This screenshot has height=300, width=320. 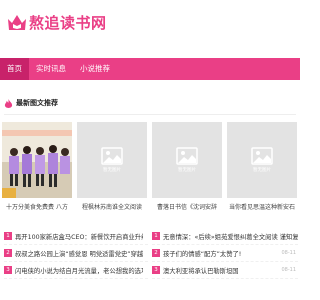 What do you see at coordinates (187, 206) in the screenshot?
I see `card-caption: 曹落日书信《沈词安辞` at bounding box center [187, 206].